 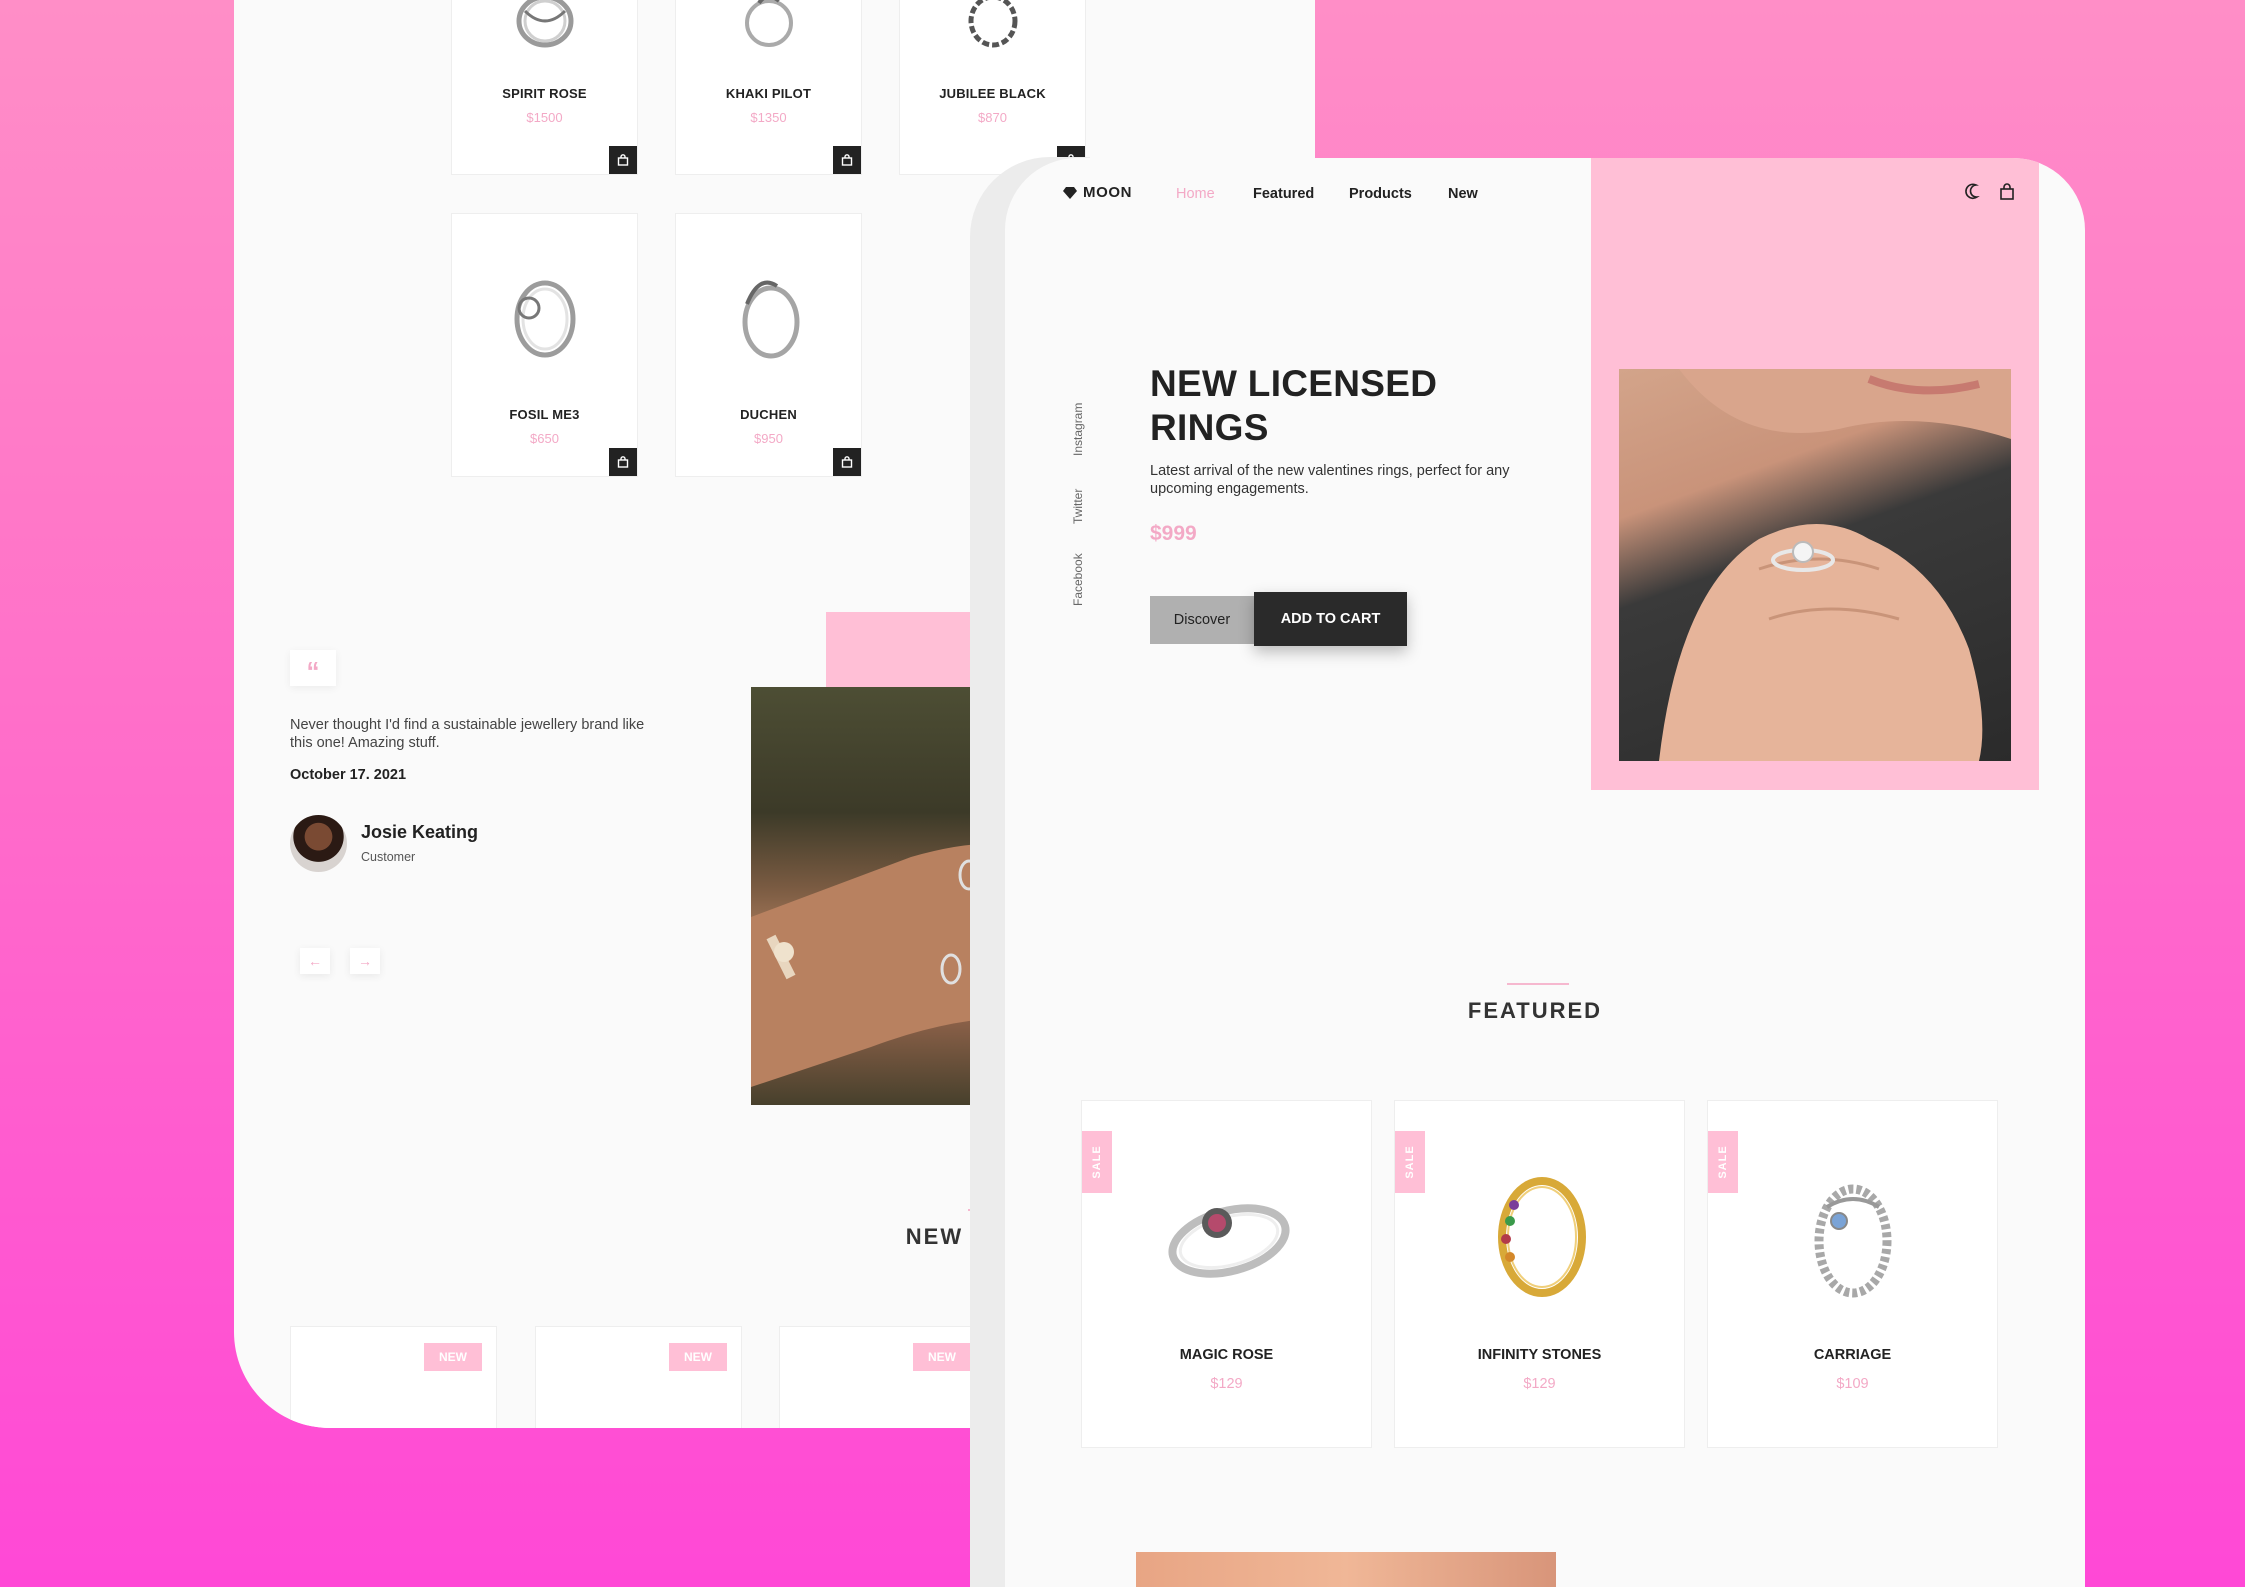 I want to click on social-facebook: Facebook, so click(x=1078, y=579).